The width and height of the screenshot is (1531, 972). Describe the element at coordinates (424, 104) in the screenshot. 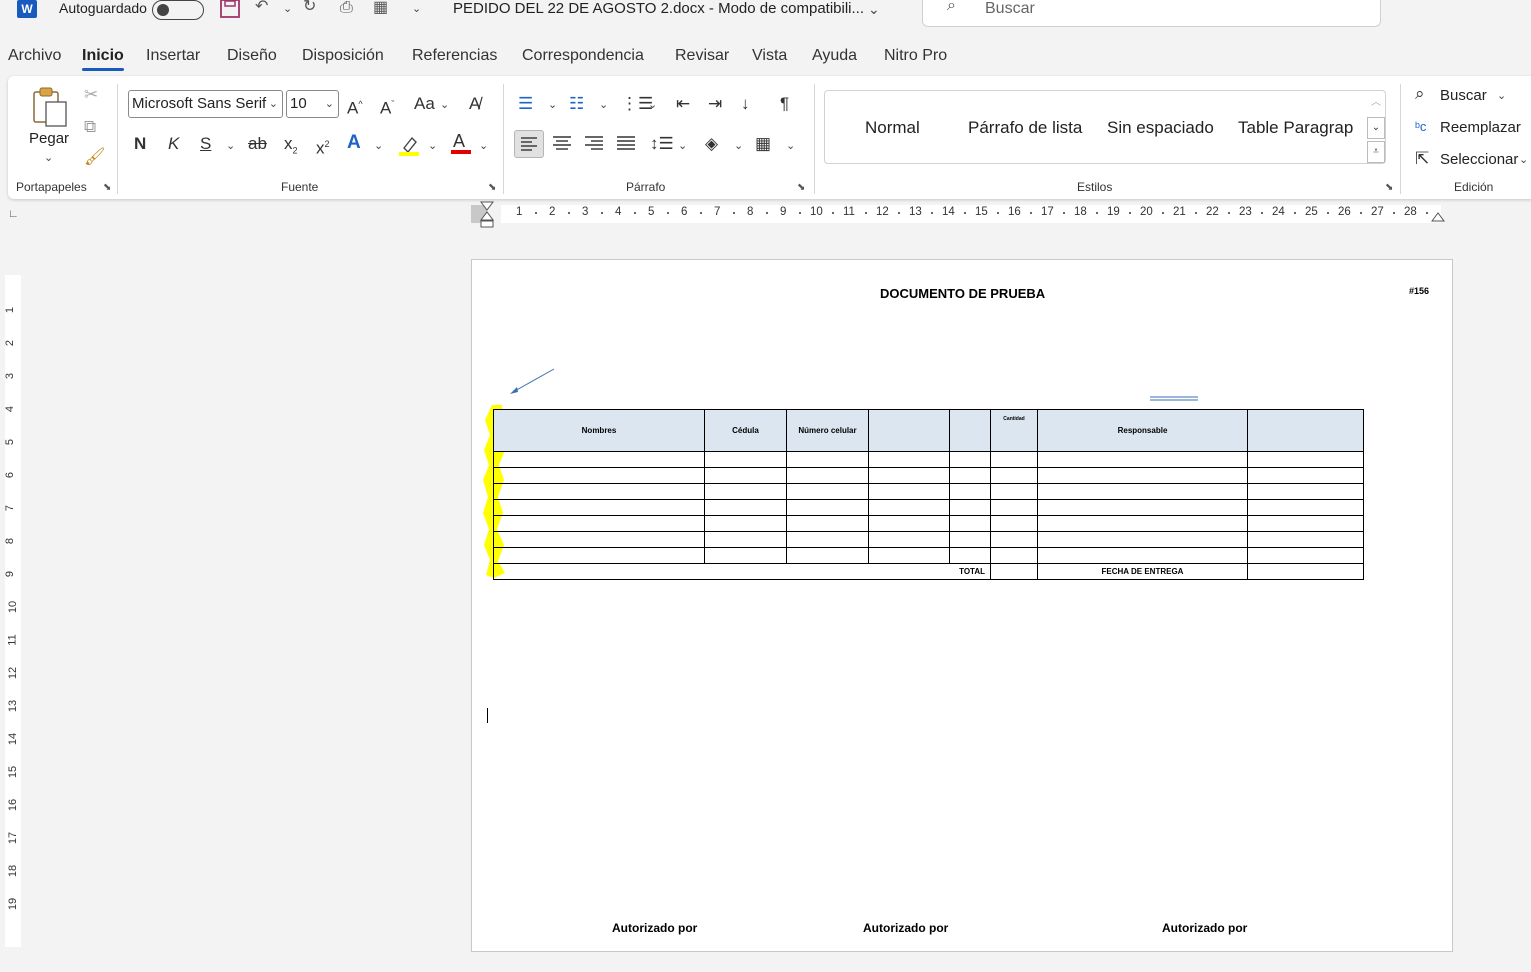

I see `change-case-button: Aa` at that location.